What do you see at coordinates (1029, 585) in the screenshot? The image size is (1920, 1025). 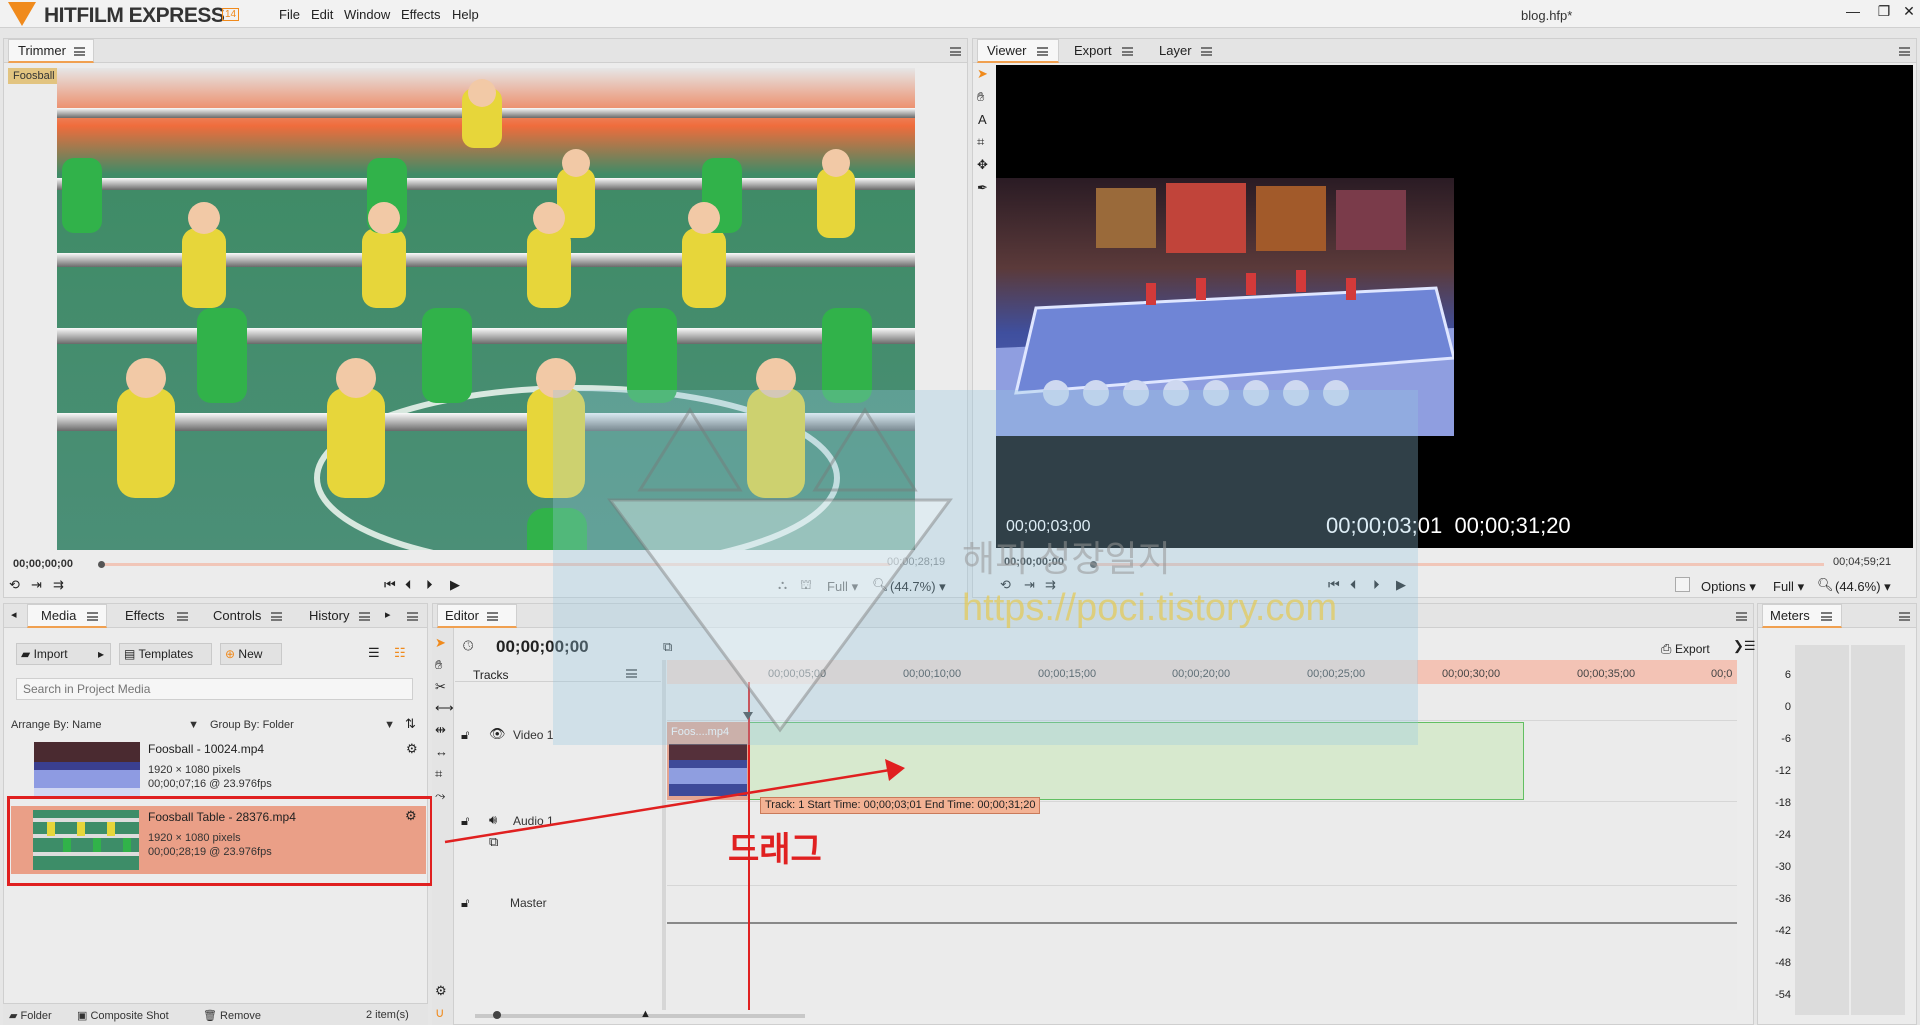 I see `viewer-insert-icon: ⇥` at bounding box center [1029, 585].